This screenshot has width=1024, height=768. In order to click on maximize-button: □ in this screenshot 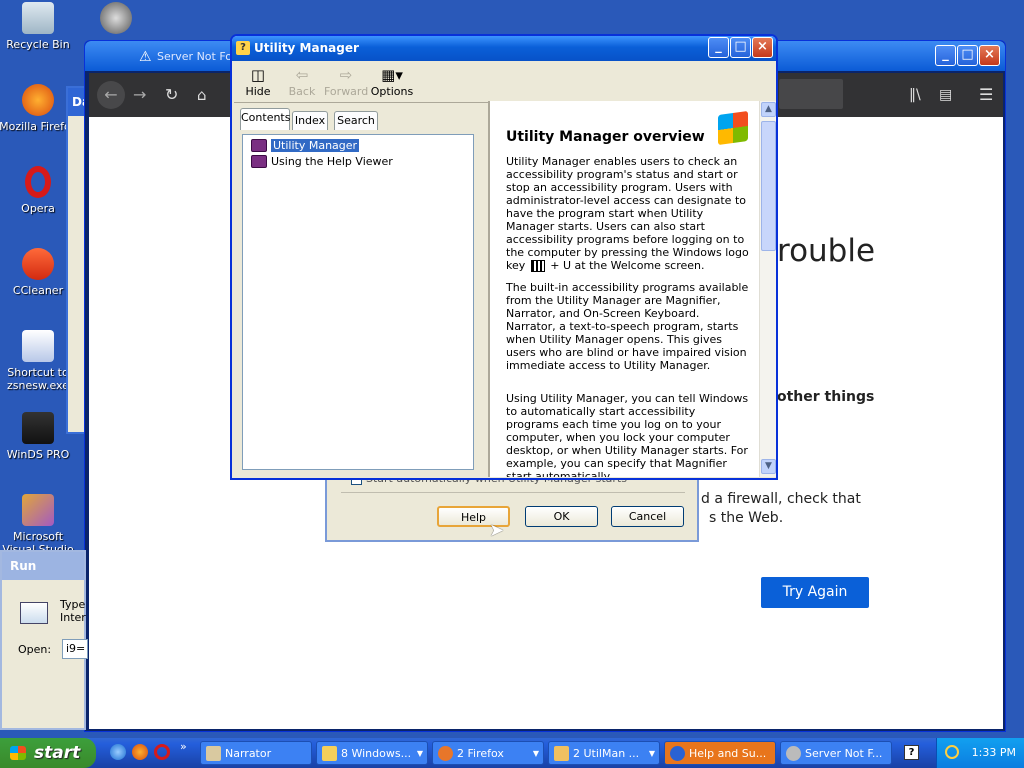, I will do `click(967, 55)`.